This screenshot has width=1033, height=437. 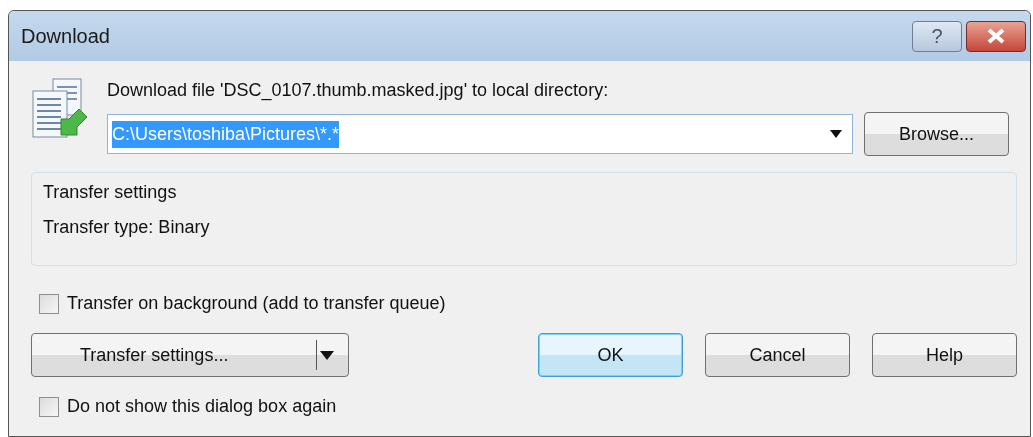 What do you see at coordinates (358, 91) in the screenshot?
I see `prompt-text: Download file 'DSC_0107.thumb.masked.jpg' to local directory:` at bounding box center [358, 91].